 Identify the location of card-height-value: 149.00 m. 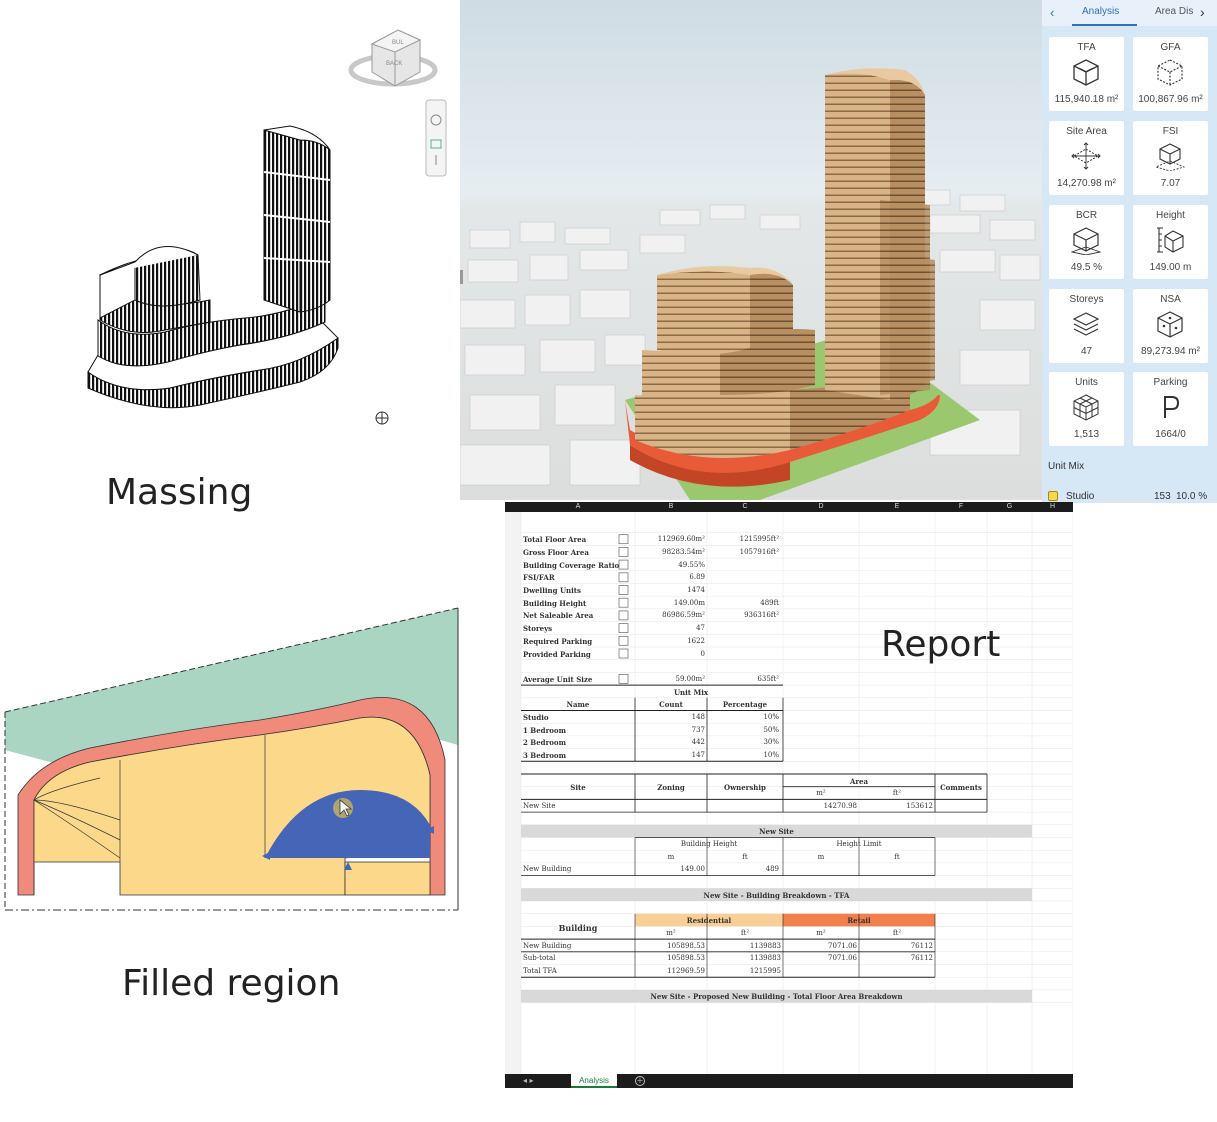
(1170, 267).